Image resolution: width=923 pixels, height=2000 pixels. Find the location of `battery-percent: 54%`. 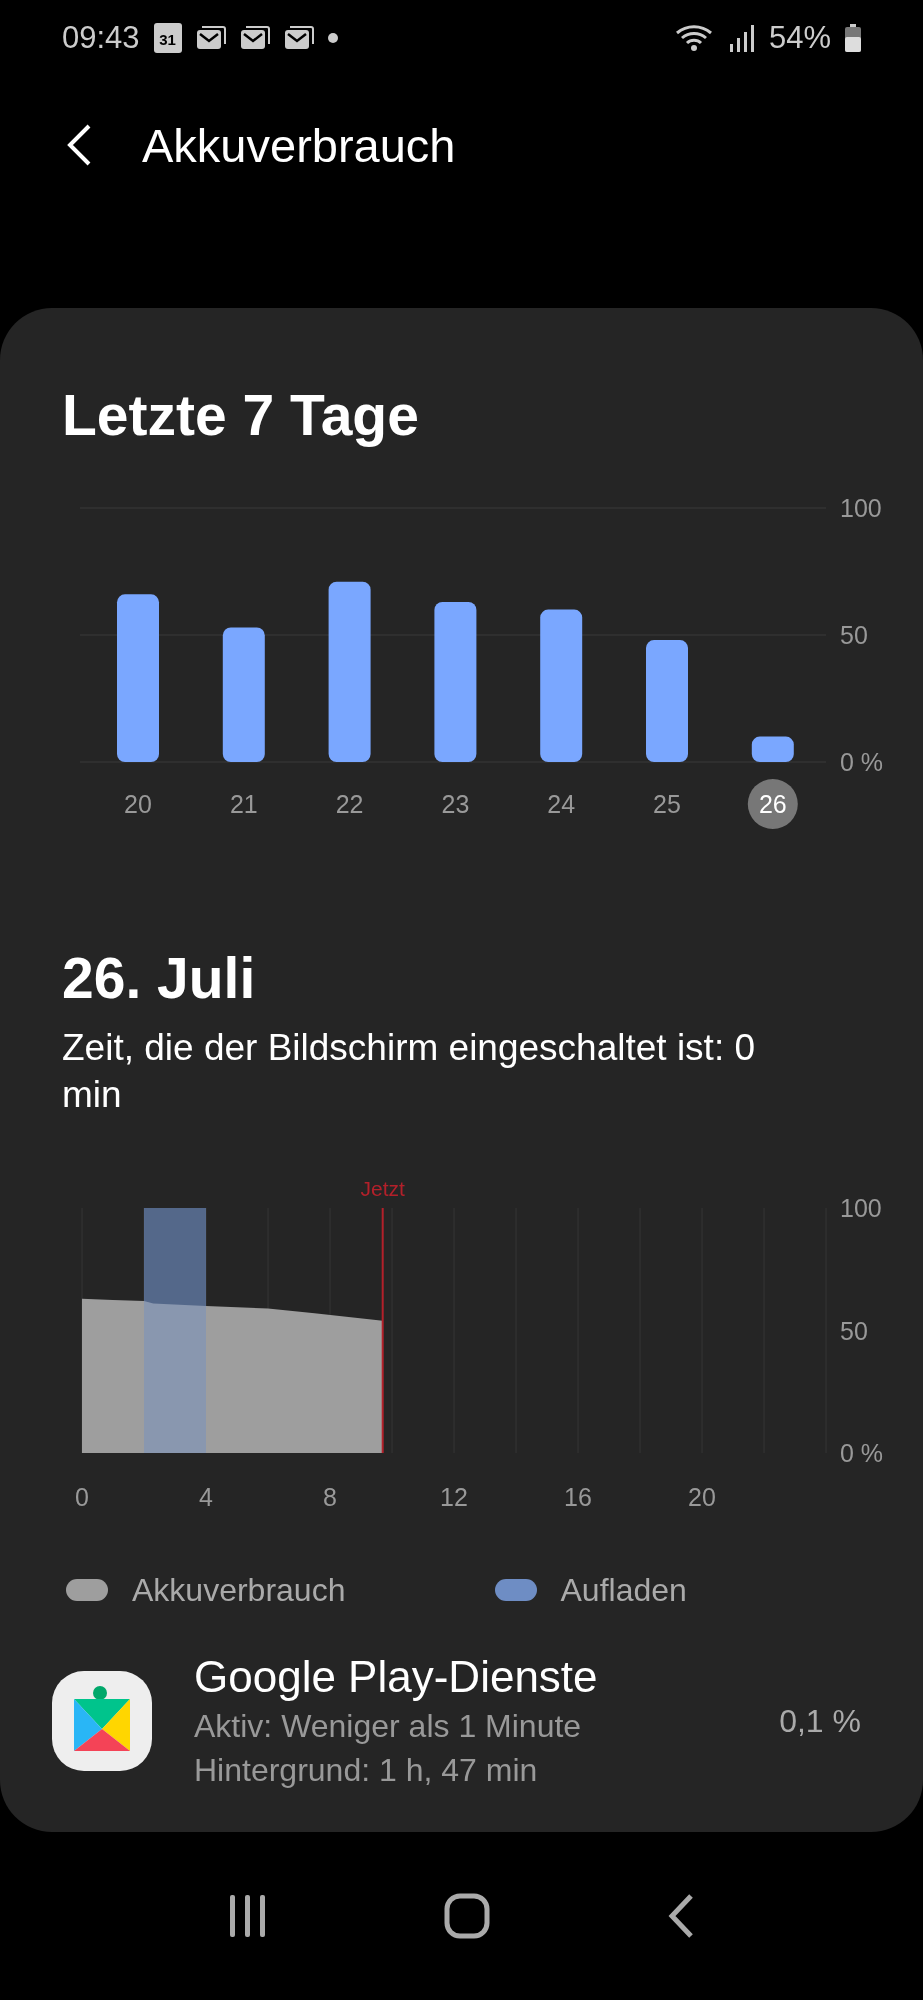

battery-percent: 54% is located at coordinates (799, 37).